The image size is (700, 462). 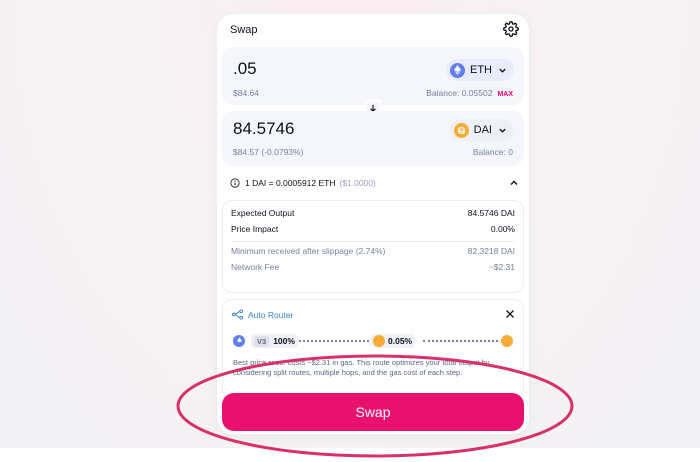 I want to click on details-row: Price Impact 0.00%, so click(x=373, y=229).